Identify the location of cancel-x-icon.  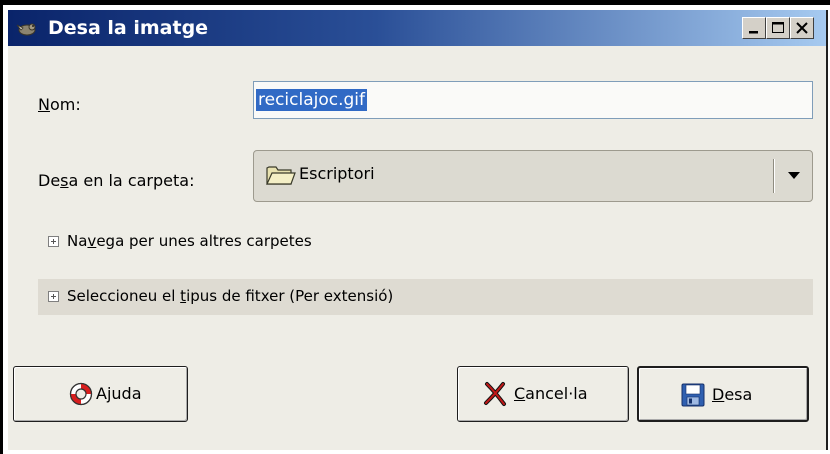
(495, 394).